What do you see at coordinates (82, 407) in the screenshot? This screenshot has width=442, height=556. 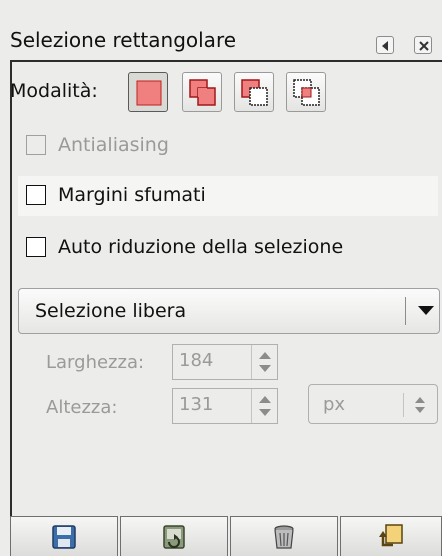 I see `height-label: Altezza:` at bounding box center [82, 407].